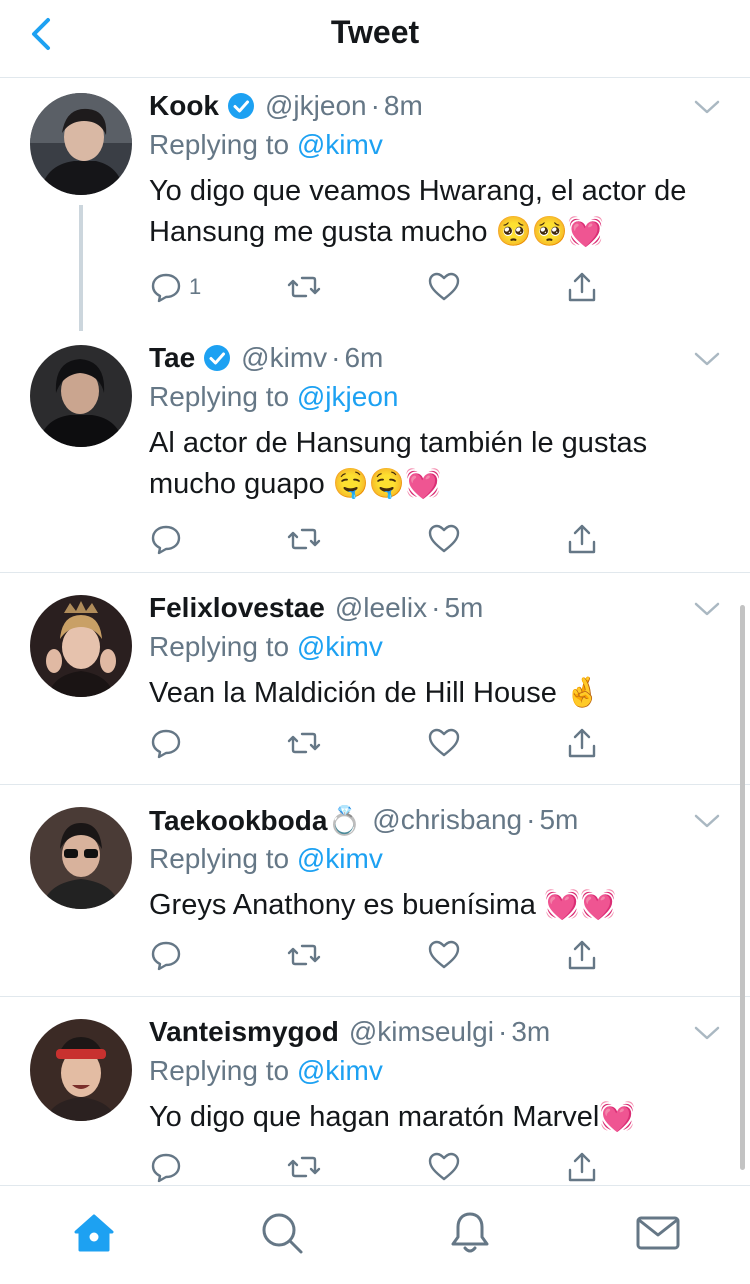  I want to click on display-name: Tae, so click(172, 358).